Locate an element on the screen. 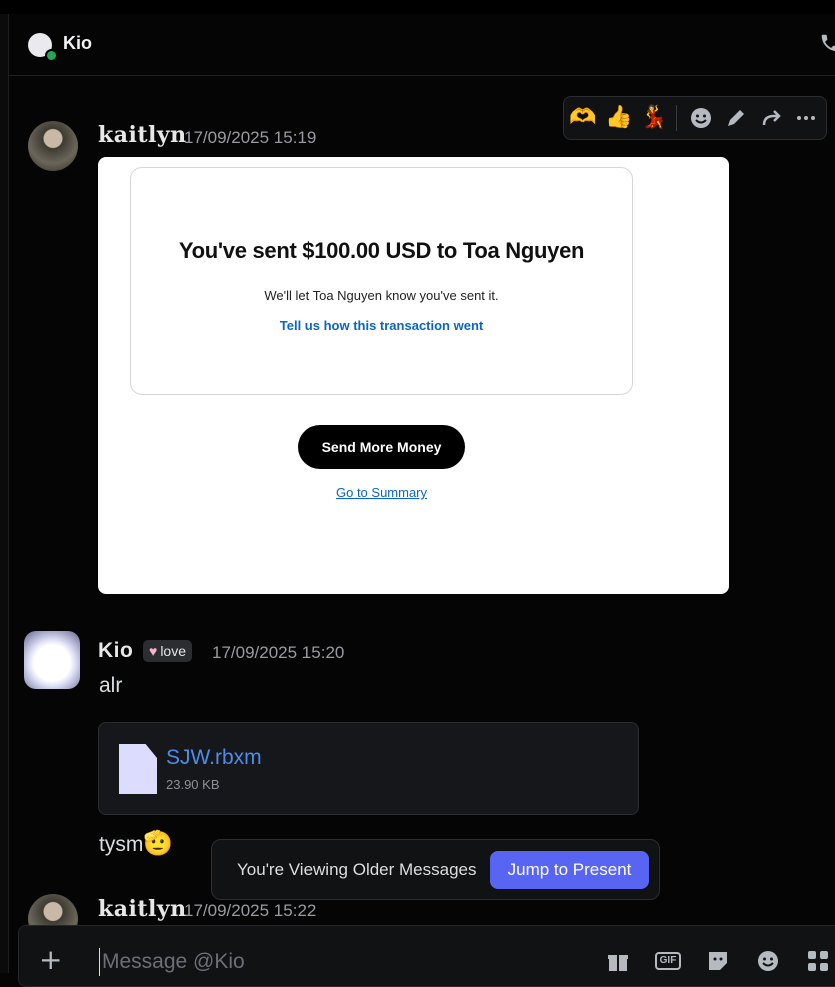 The height and width of the screenshot is (987, 835). gif-icon: GIF is located at coordinates (668, 961).